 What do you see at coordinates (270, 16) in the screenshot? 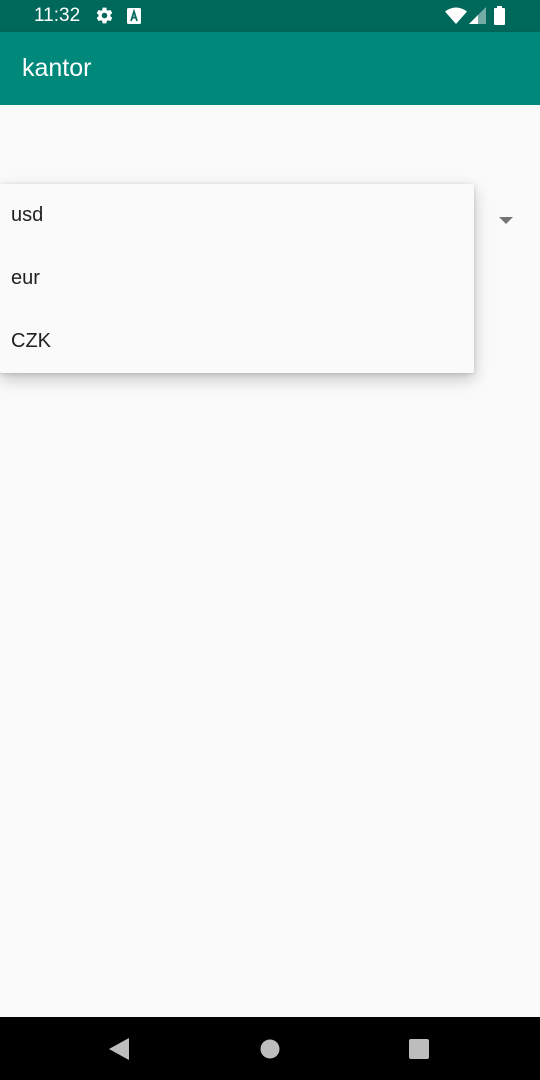
I see `status-bar: 11:32` at bounding box center [270, 16].